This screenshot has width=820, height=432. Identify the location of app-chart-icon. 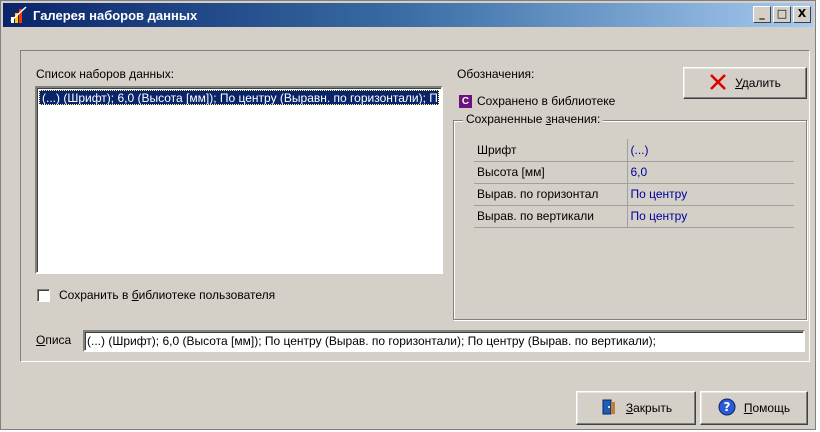
(19, 15).